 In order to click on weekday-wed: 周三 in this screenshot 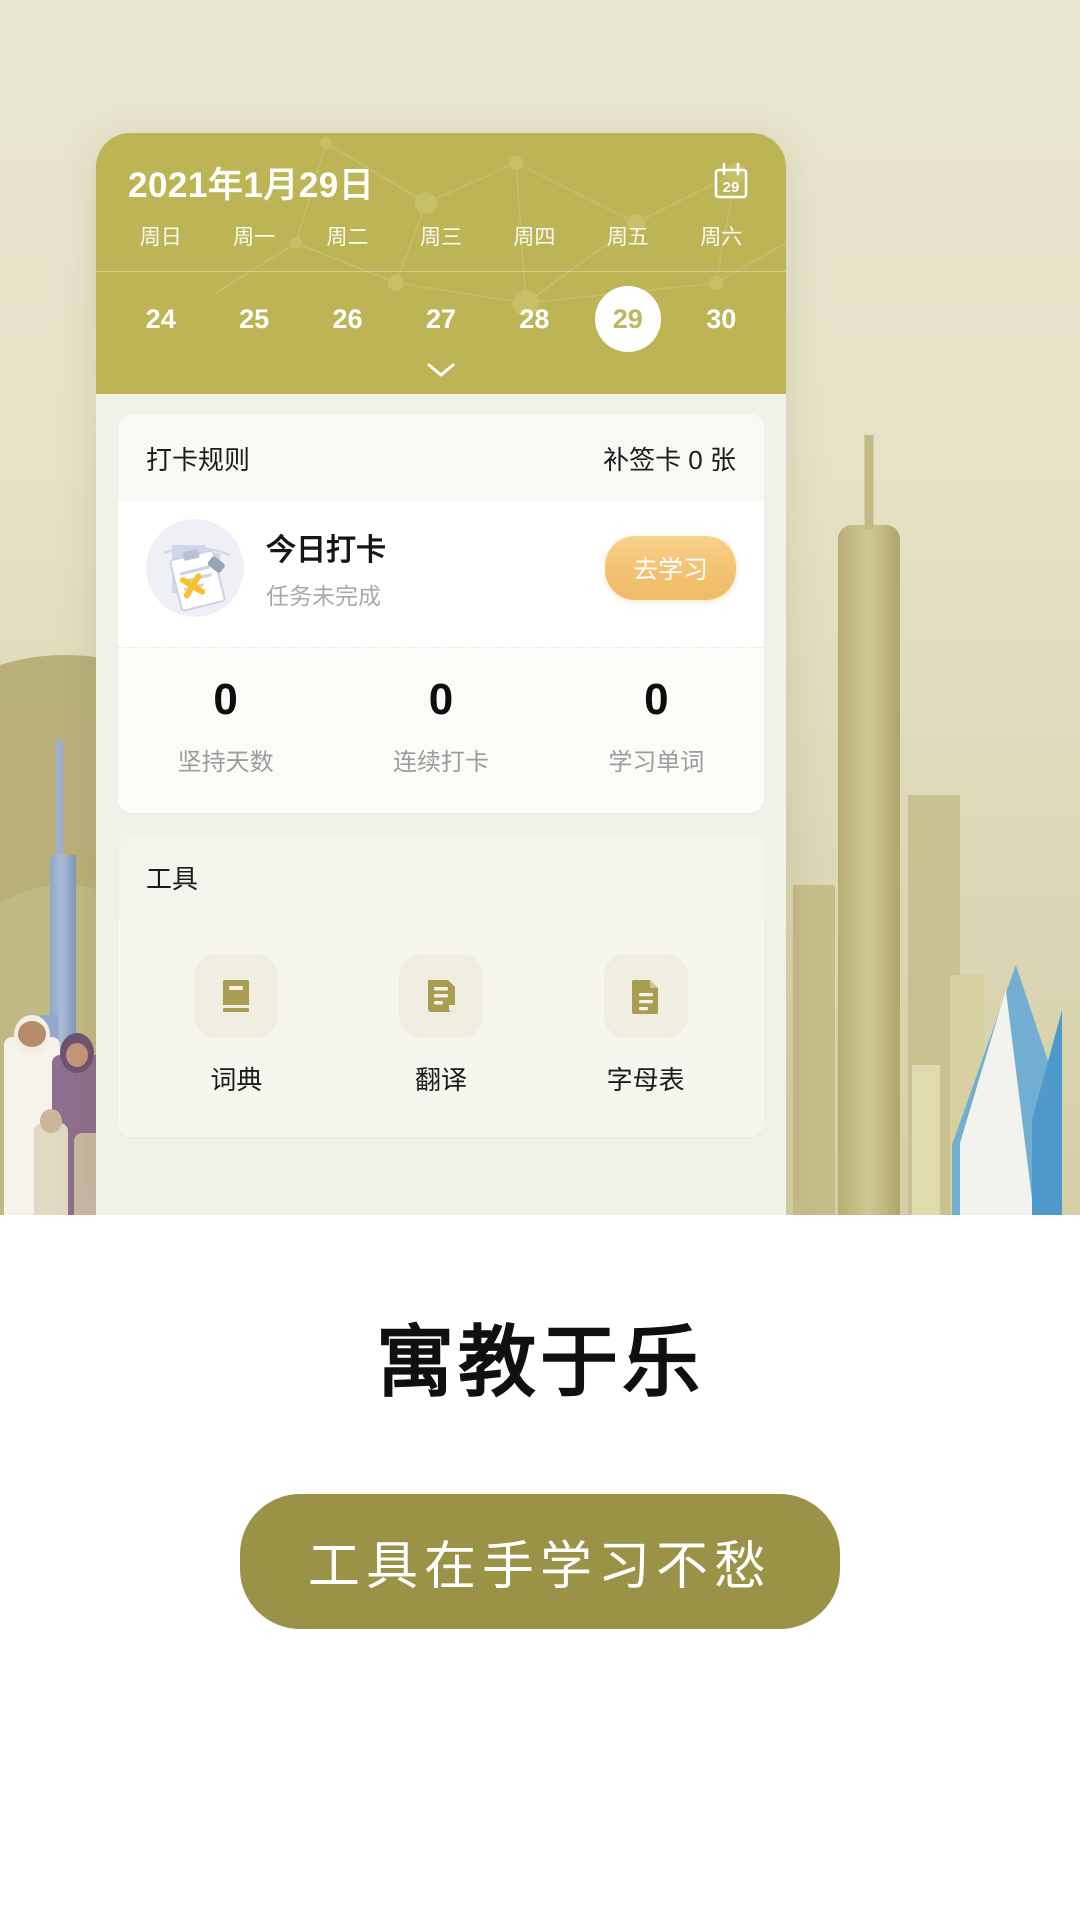, I will do `click(440, 237)`.